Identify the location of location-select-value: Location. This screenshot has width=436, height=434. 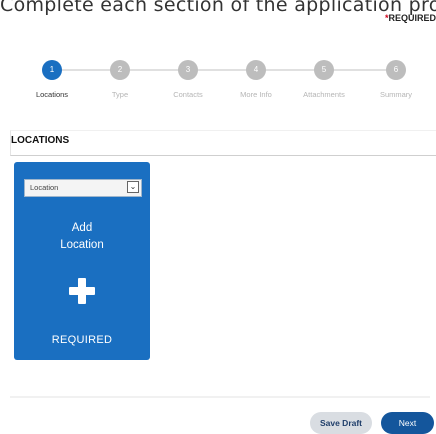
(44, 187).